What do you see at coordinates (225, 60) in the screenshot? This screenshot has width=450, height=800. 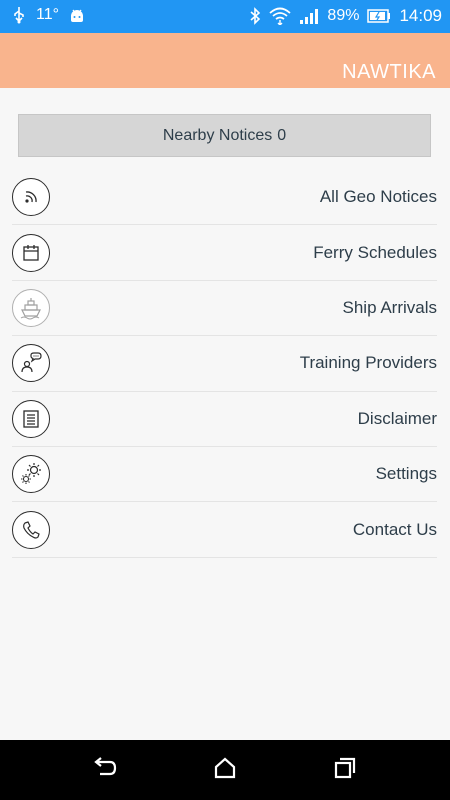 I see `app-bar: NAWTIKA` at bounding box center [225, 60].